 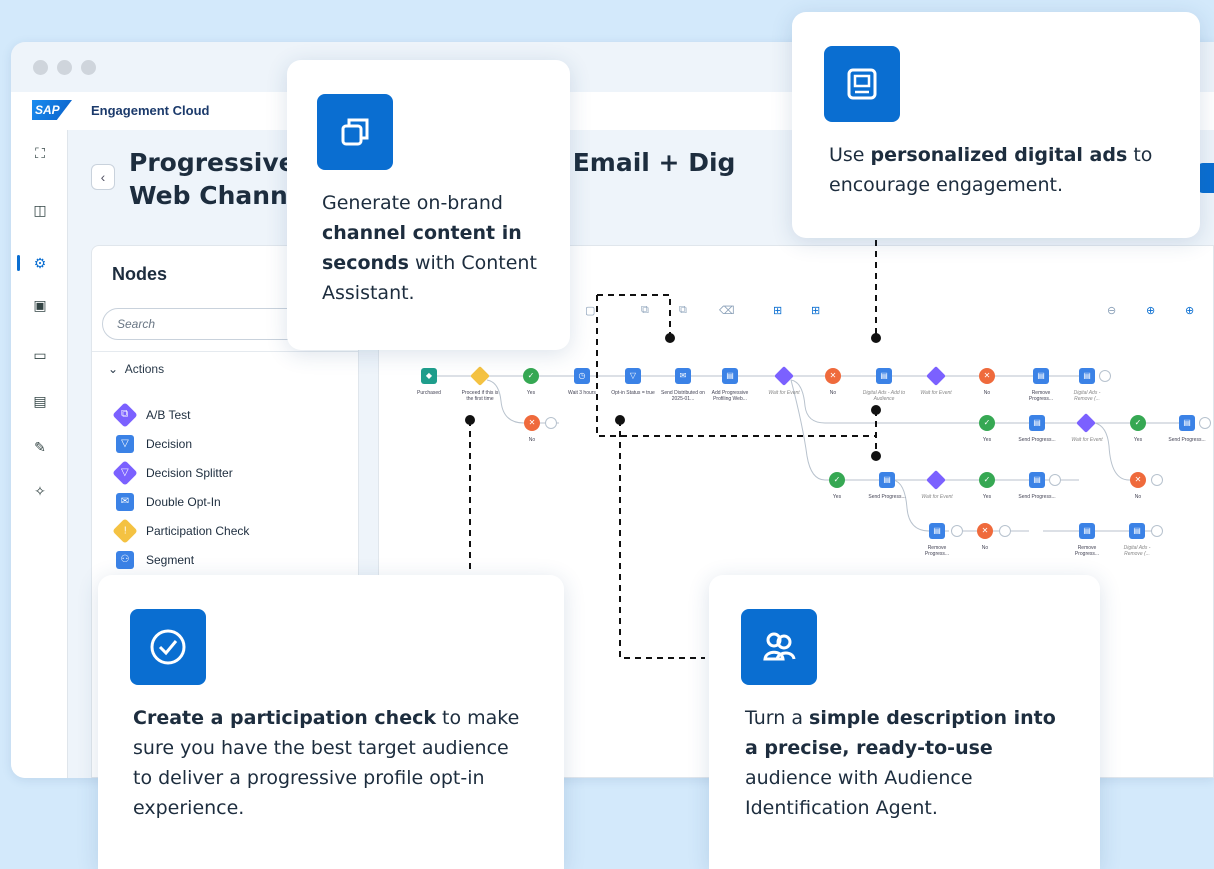 I want to click on flow-node-digital-add: ▤, so click(x=884, y=376).